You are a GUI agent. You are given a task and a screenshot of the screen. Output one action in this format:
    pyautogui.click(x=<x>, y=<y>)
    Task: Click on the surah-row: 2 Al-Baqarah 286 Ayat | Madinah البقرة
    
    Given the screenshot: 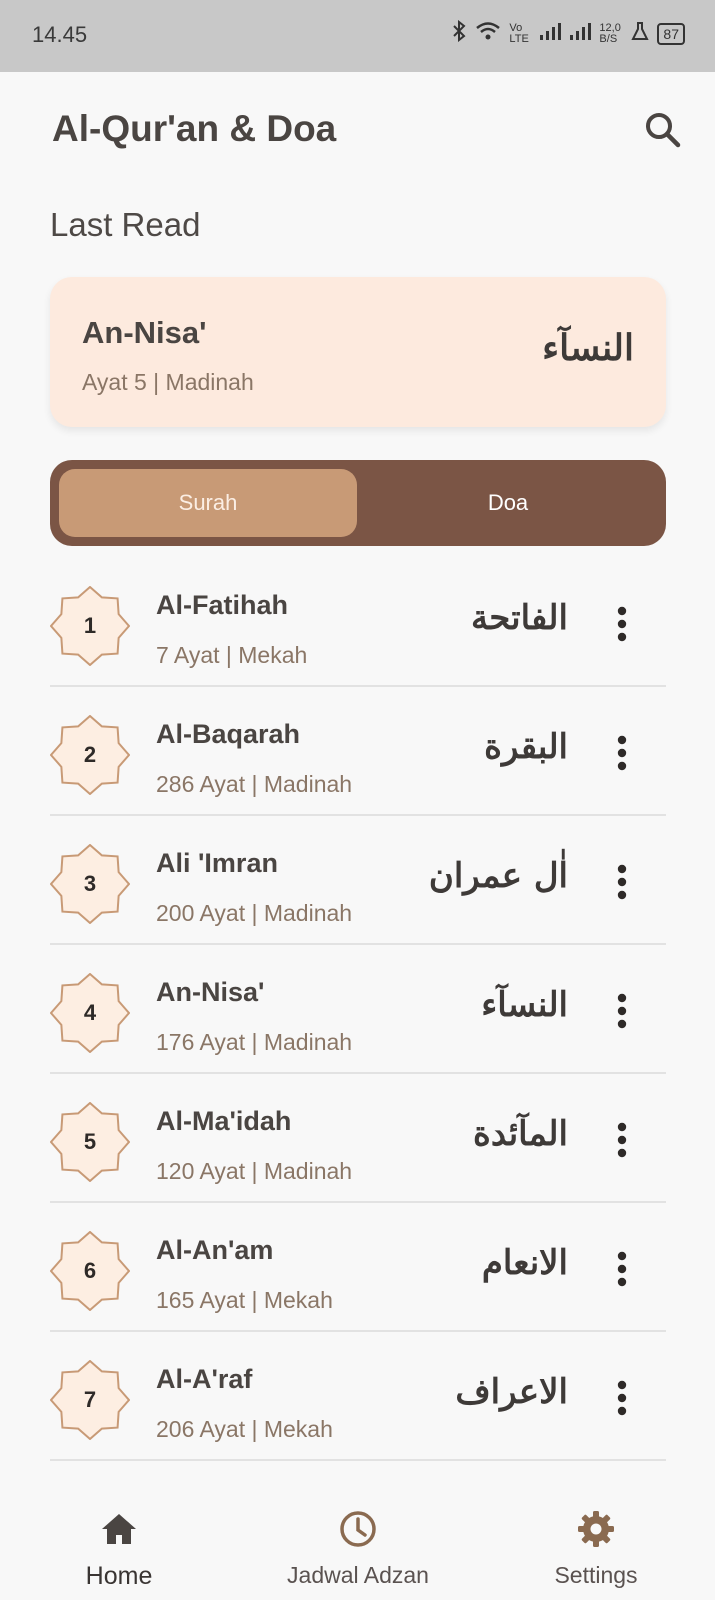 What is the action you would take?
    pyautogui.click(x=357, y=751)
    